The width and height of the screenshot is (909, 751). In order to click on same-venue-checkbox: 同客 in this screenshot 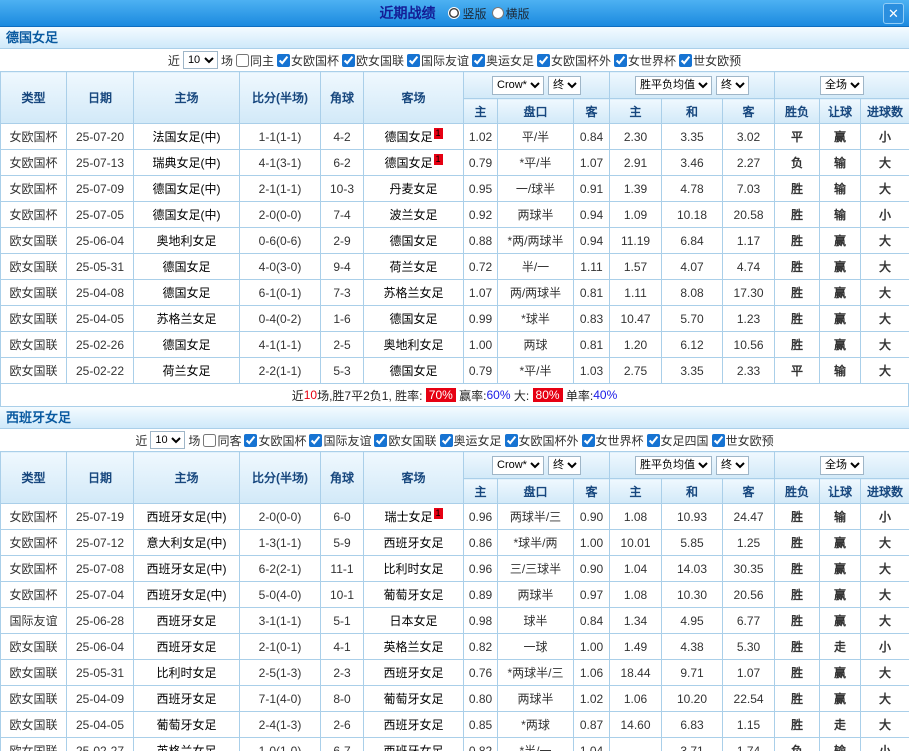, I will do `click(222, 440)`.